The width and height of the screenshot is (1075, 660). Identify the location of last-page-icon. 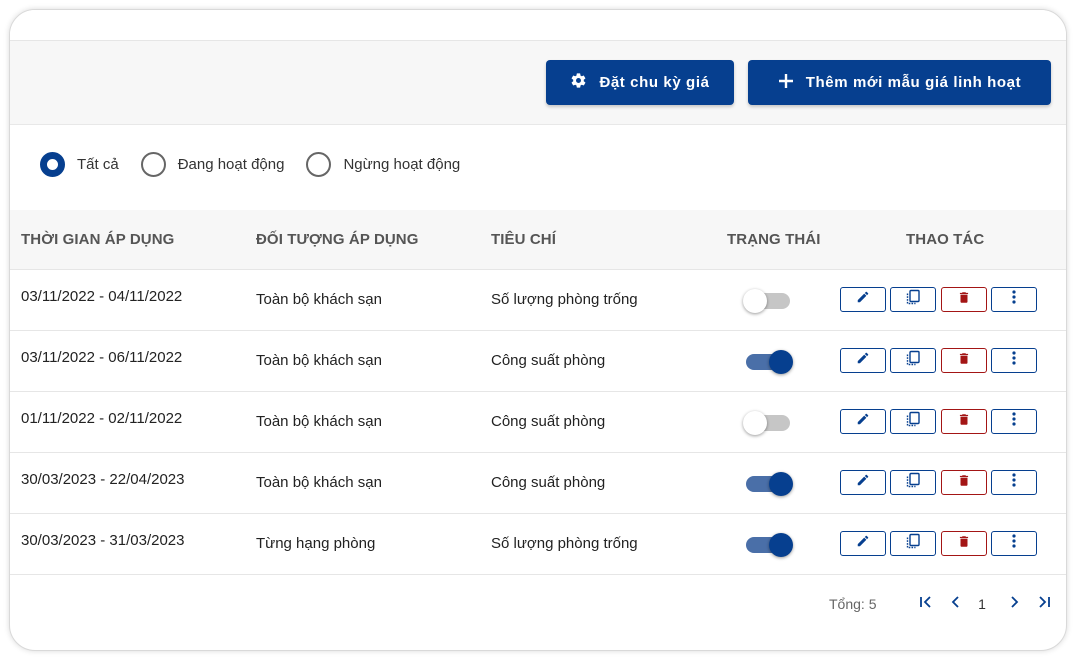
(1044, 604).